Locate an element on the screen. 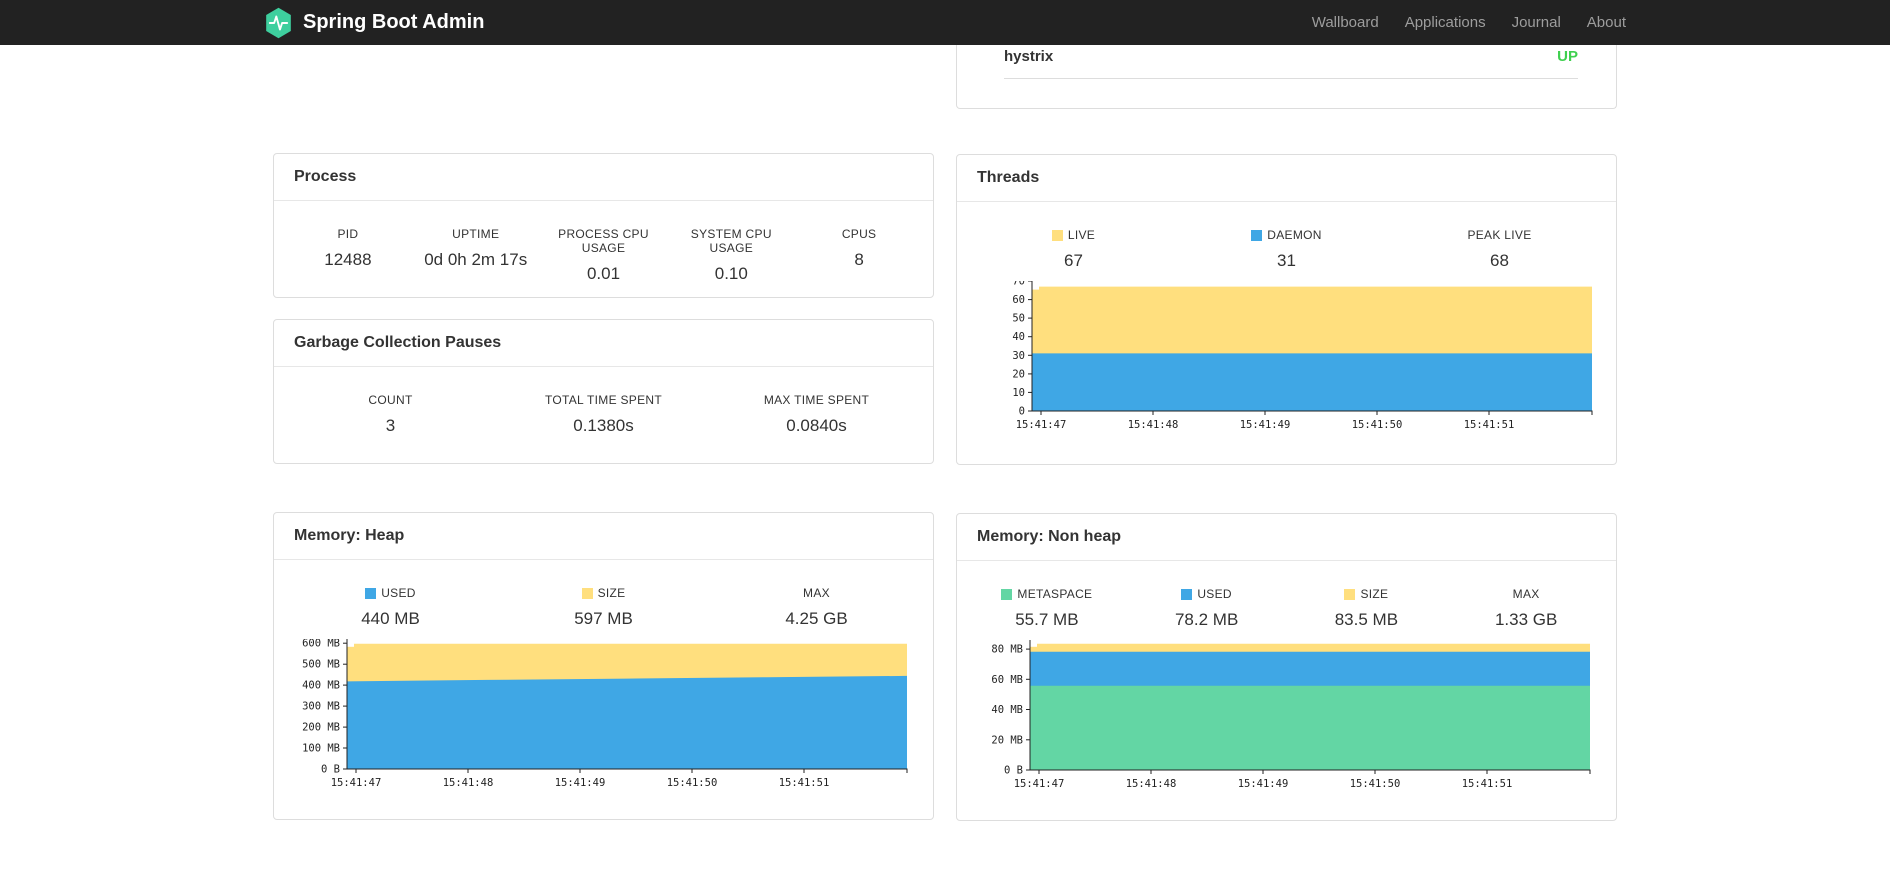 The image size is (1890, 892). legend-label: DAEMON is located at coordinates (1294, 235).